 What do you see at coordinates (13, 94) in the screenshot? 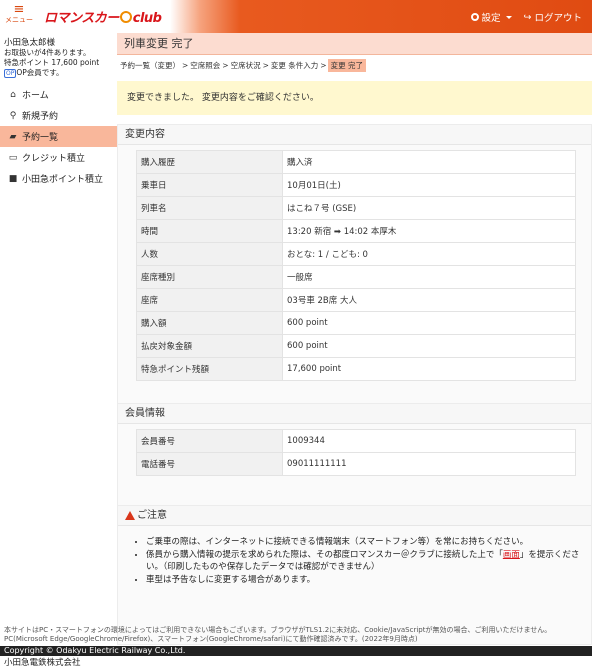
I see `home-icon: ⌂` at bounding box center [13, 94].